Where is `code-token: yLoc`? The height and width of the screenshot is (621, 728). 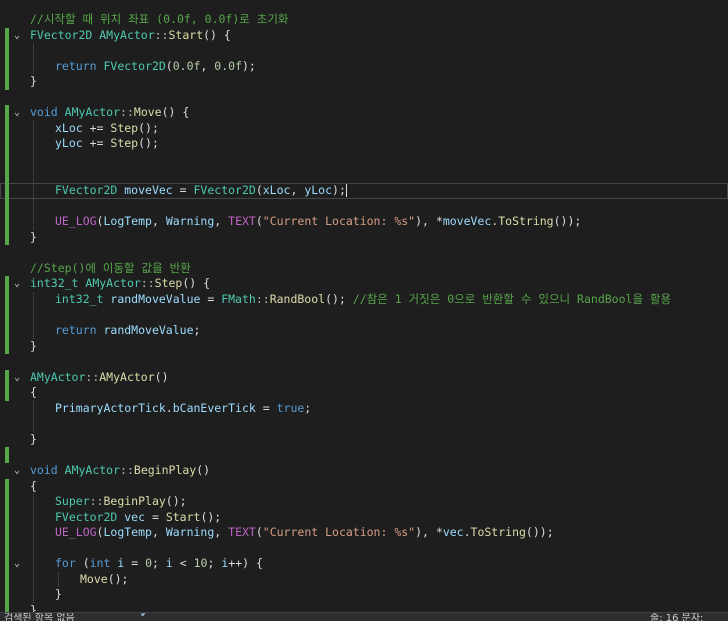
code-token: yLoc is located at coordinates (69, 143).